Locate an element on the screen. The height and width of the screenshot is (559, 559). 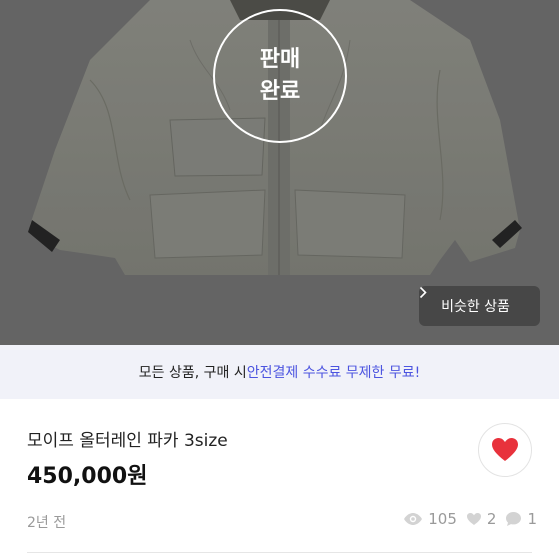
chats-count: 1 is located at coordinates (532, 519).